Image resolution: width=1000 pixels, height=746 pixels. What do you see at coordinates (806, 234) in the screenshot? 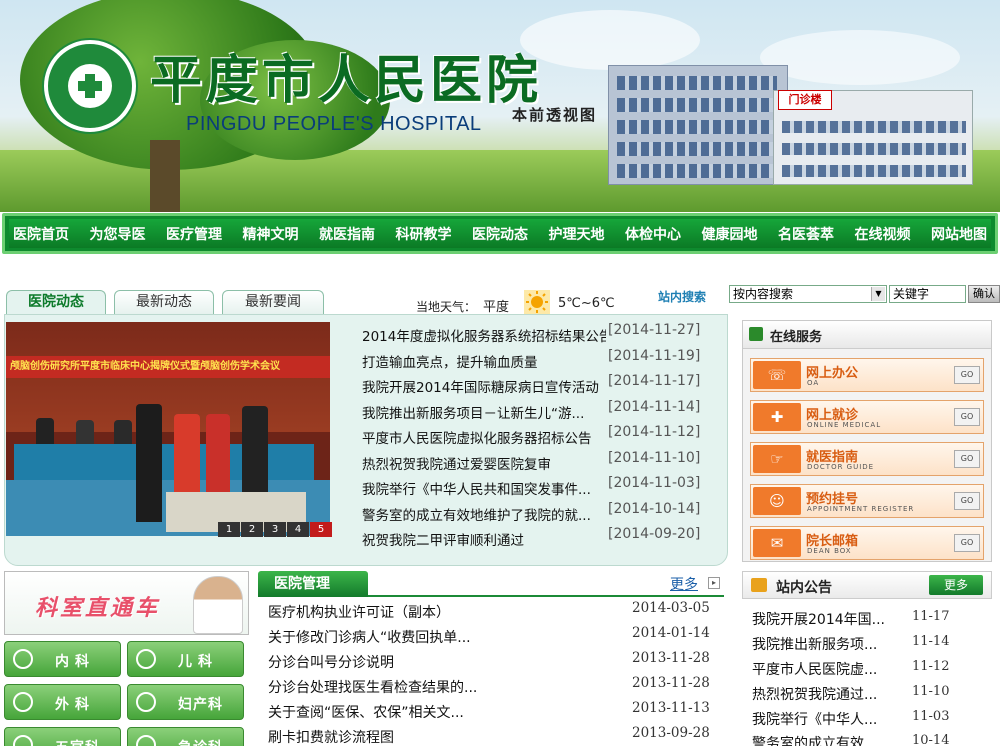
I see `nav-item-doctors: 名医荟萃` at bounding box center [806, 234].